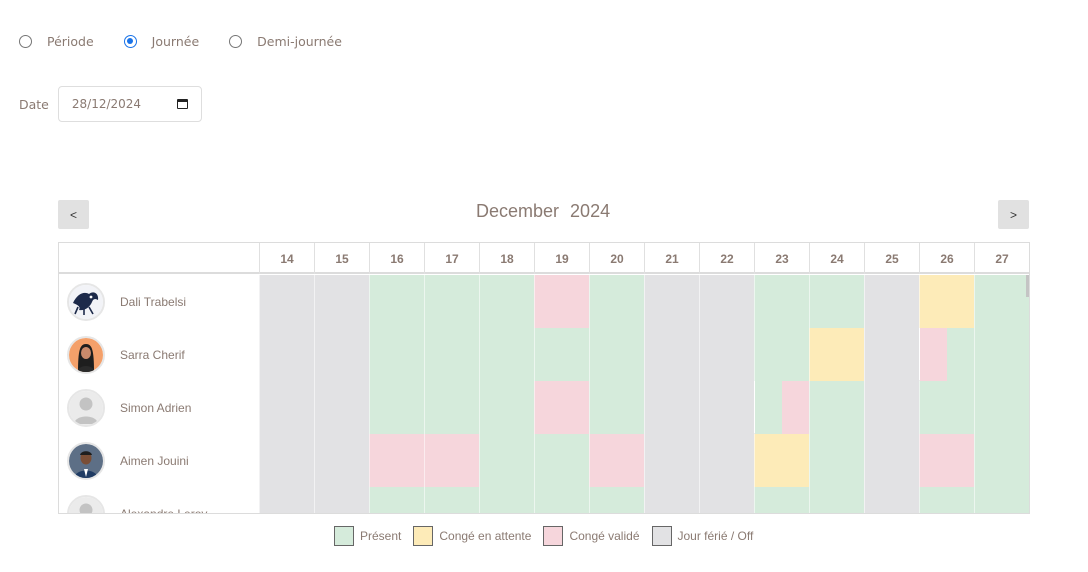 The image size is (1088, 572). What do you see at coordinates (285, 41) in the screenshot?
I see `mode-option-demi-journee: Demi-journée` at bounding box center [285, 41].